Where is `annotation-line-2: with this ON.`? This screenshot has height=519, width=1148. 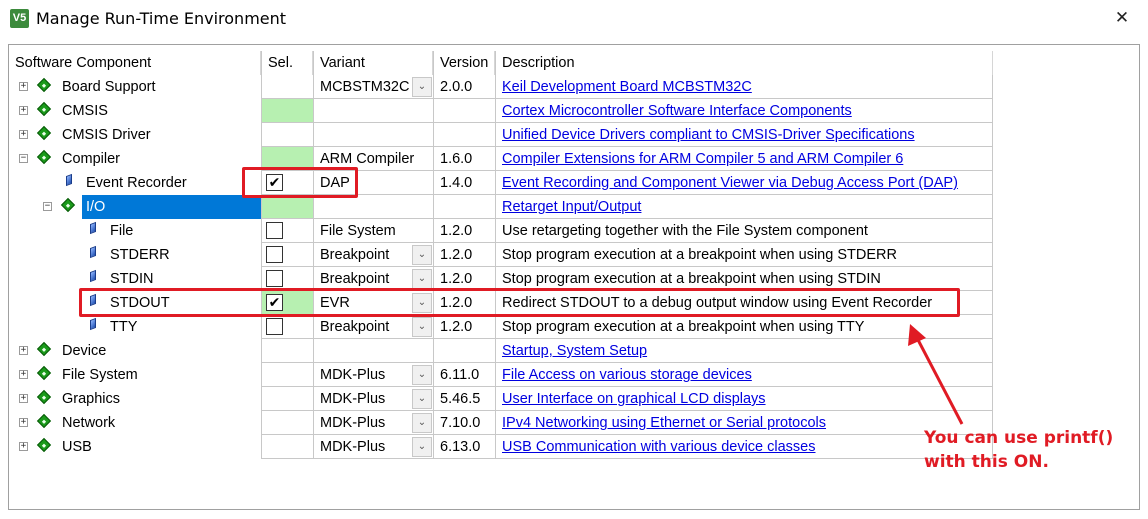
annotation-line-2: with this ON. is located at coordinates (986, 462).